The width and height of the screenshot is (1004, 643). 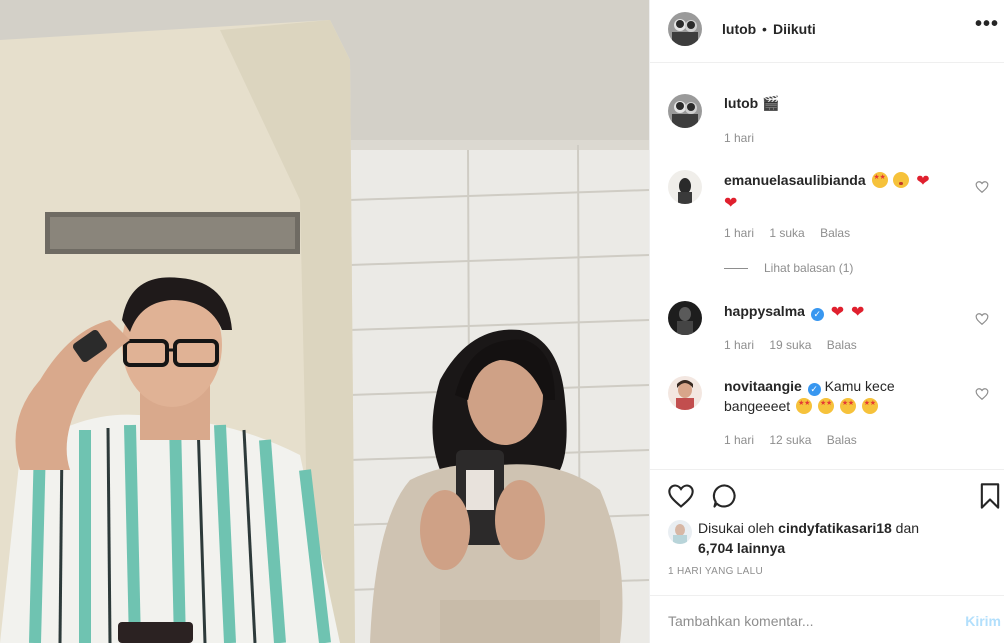 I want to click on comment-text: novitaangie ✓ Kamu kece bangeeeet, so click(x=834, y=396).